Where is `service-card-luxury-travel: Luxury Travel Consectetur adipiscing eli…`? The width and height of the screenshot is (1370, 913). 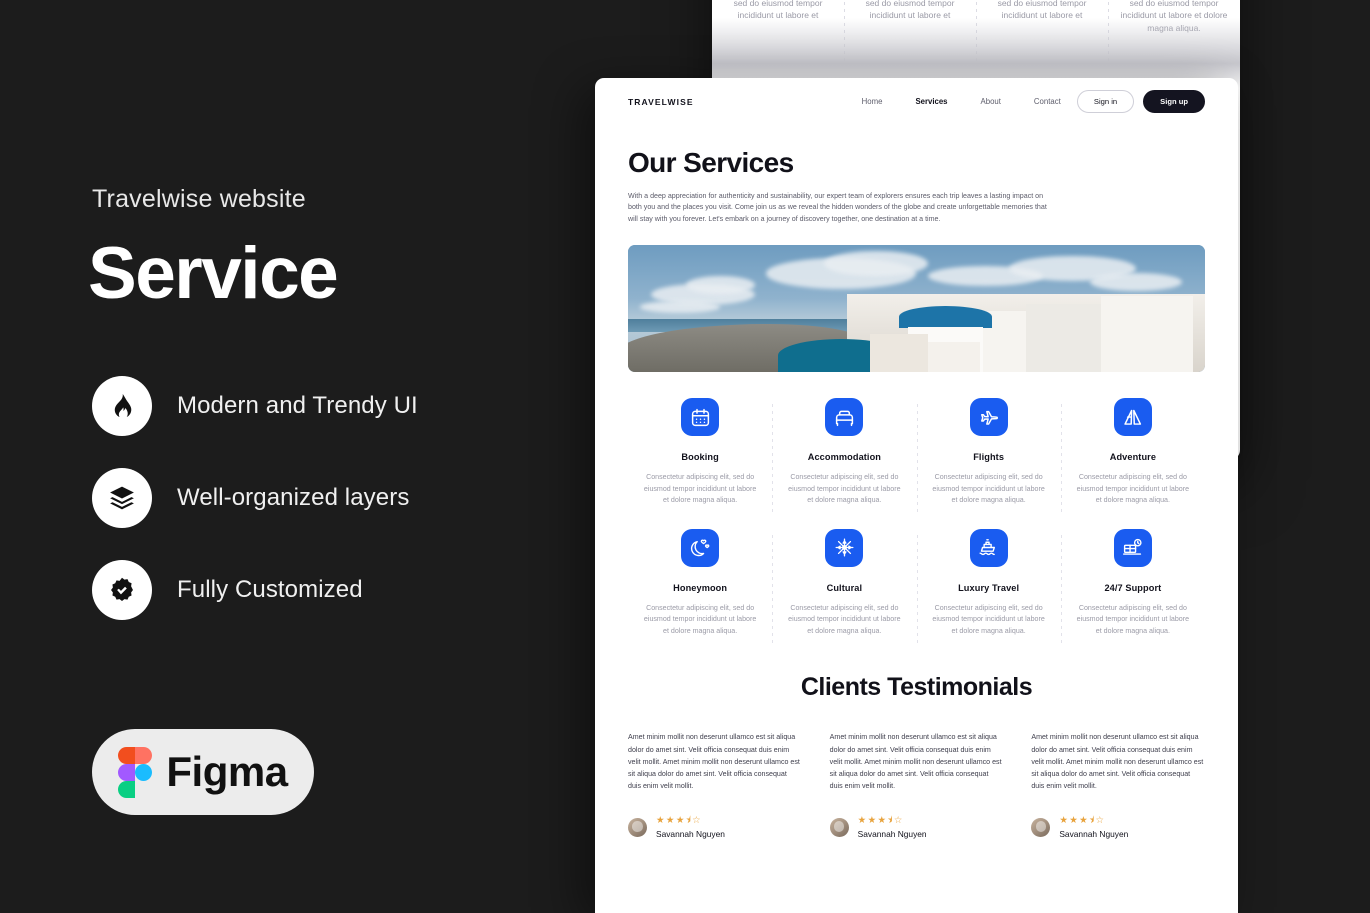 service-card-luxury-travel: Luxury Travel Consectetur adipiscing eli… is located at coordinates (988, 587).